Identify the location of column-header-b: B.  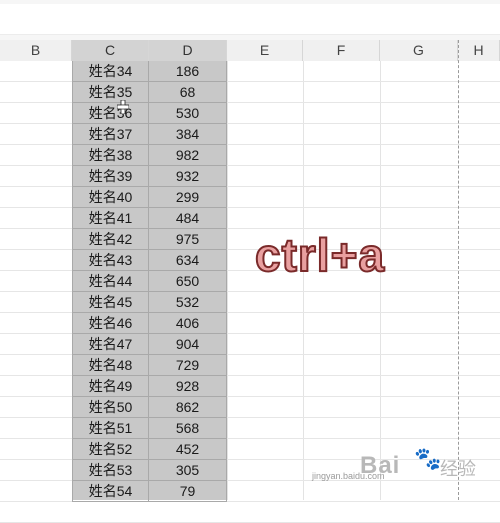
(36, 50).